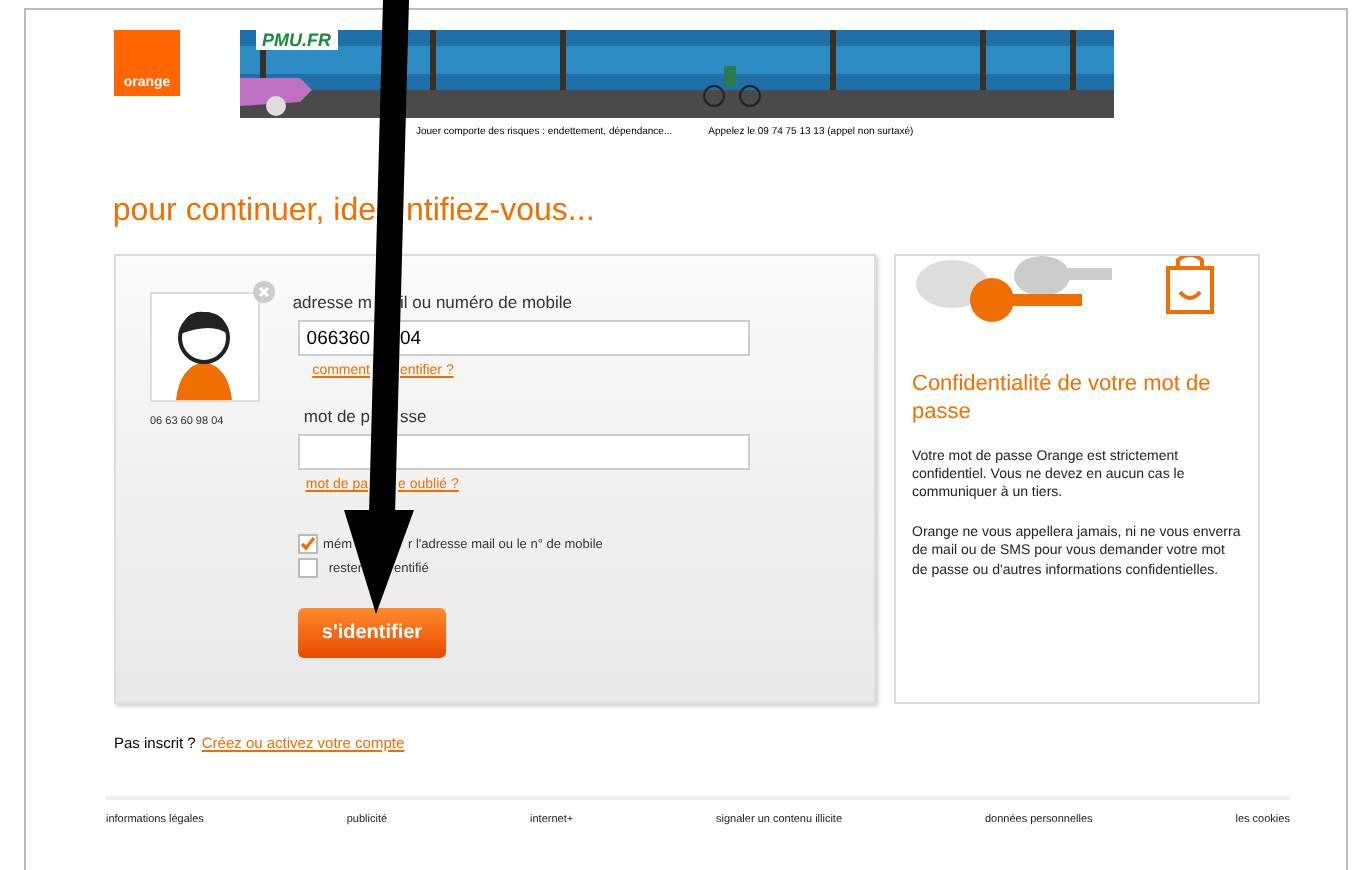 The image size is (1372, 870). What do you see at coordinates (336, 416) in the screenshot?
I see `field-label: mot de p` at bounding box center [336, 416].